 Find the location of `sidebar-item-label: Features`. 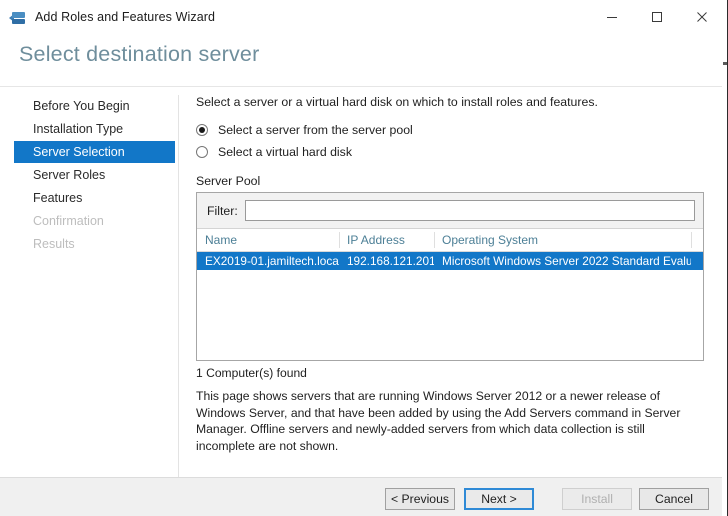

sidebar-item-label: Features is located at coordinates (58, 198).